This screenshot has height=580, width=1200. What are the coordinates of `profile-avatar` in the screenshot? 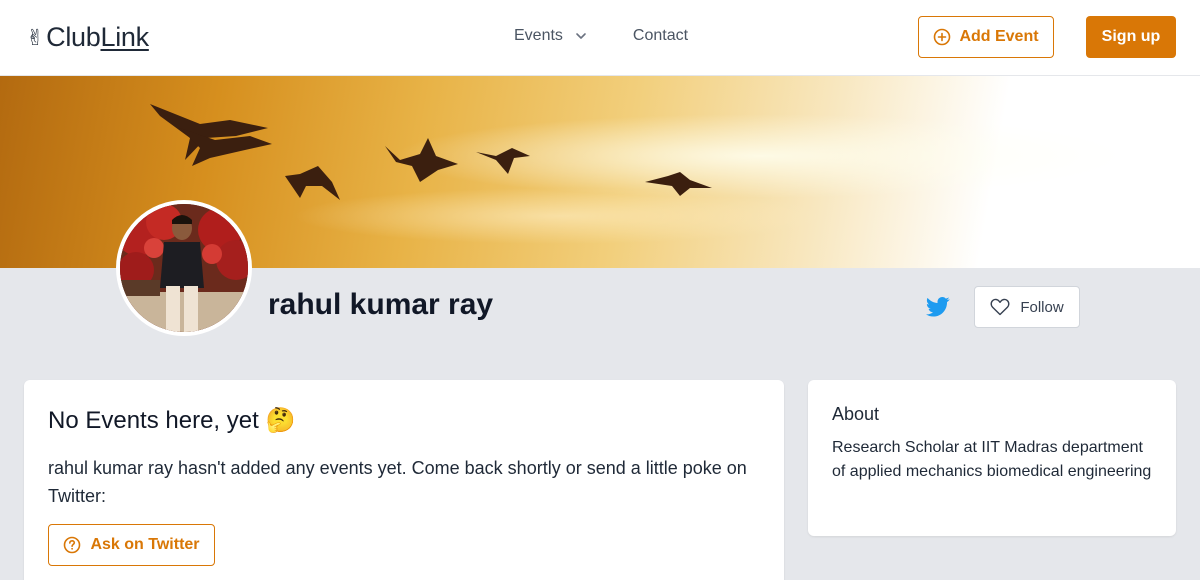 It's located at (184, 268).